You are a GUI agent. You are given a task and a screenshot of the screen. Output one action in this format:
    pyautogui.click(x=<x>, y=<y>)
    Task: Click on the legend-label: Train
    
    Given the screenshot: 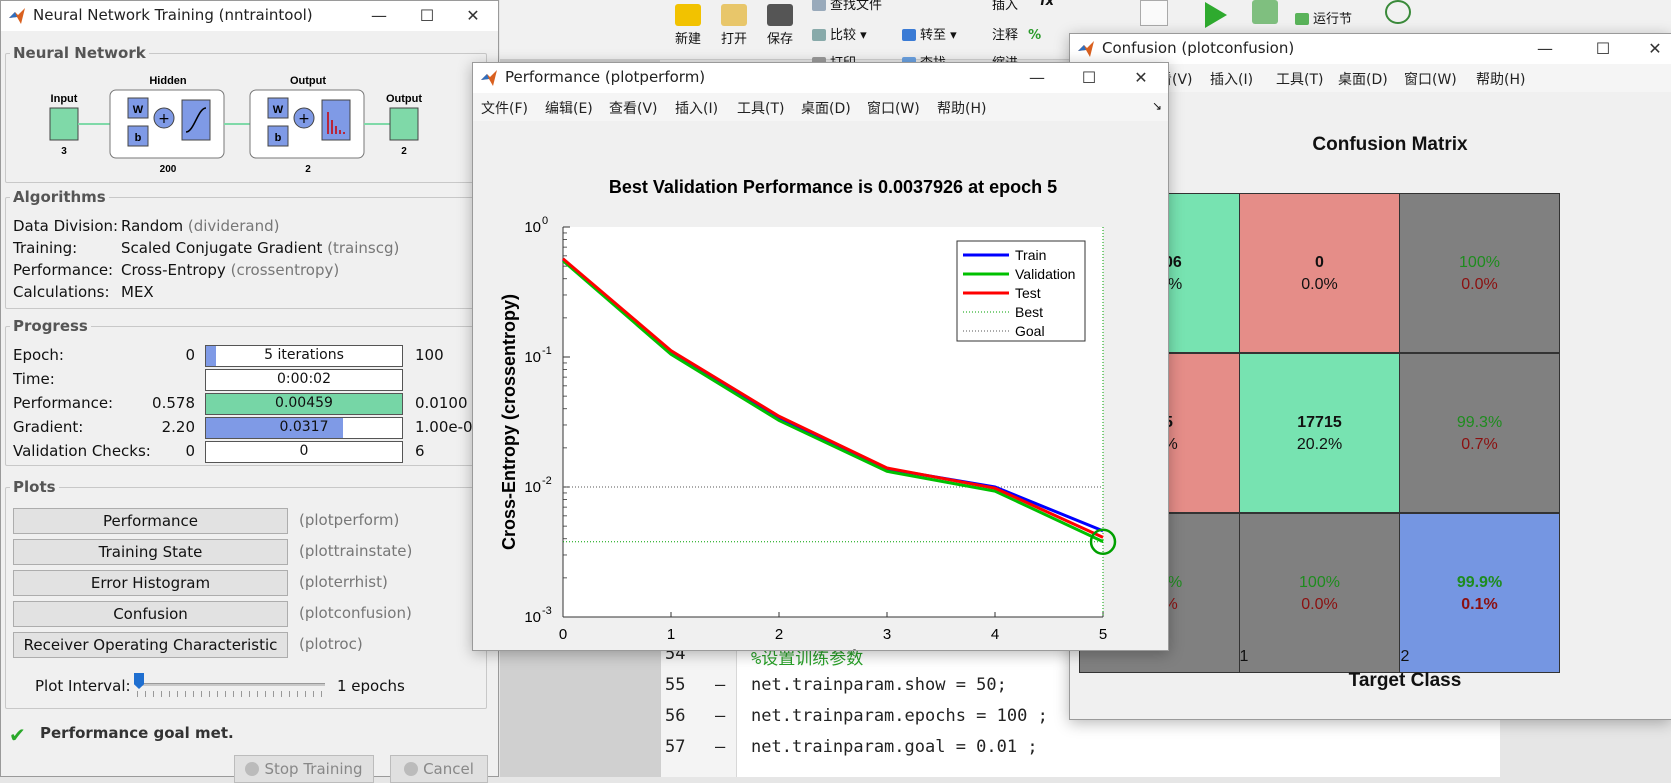 What is the action you would take?
    pyautogui.click(x=1030, y=255)
    